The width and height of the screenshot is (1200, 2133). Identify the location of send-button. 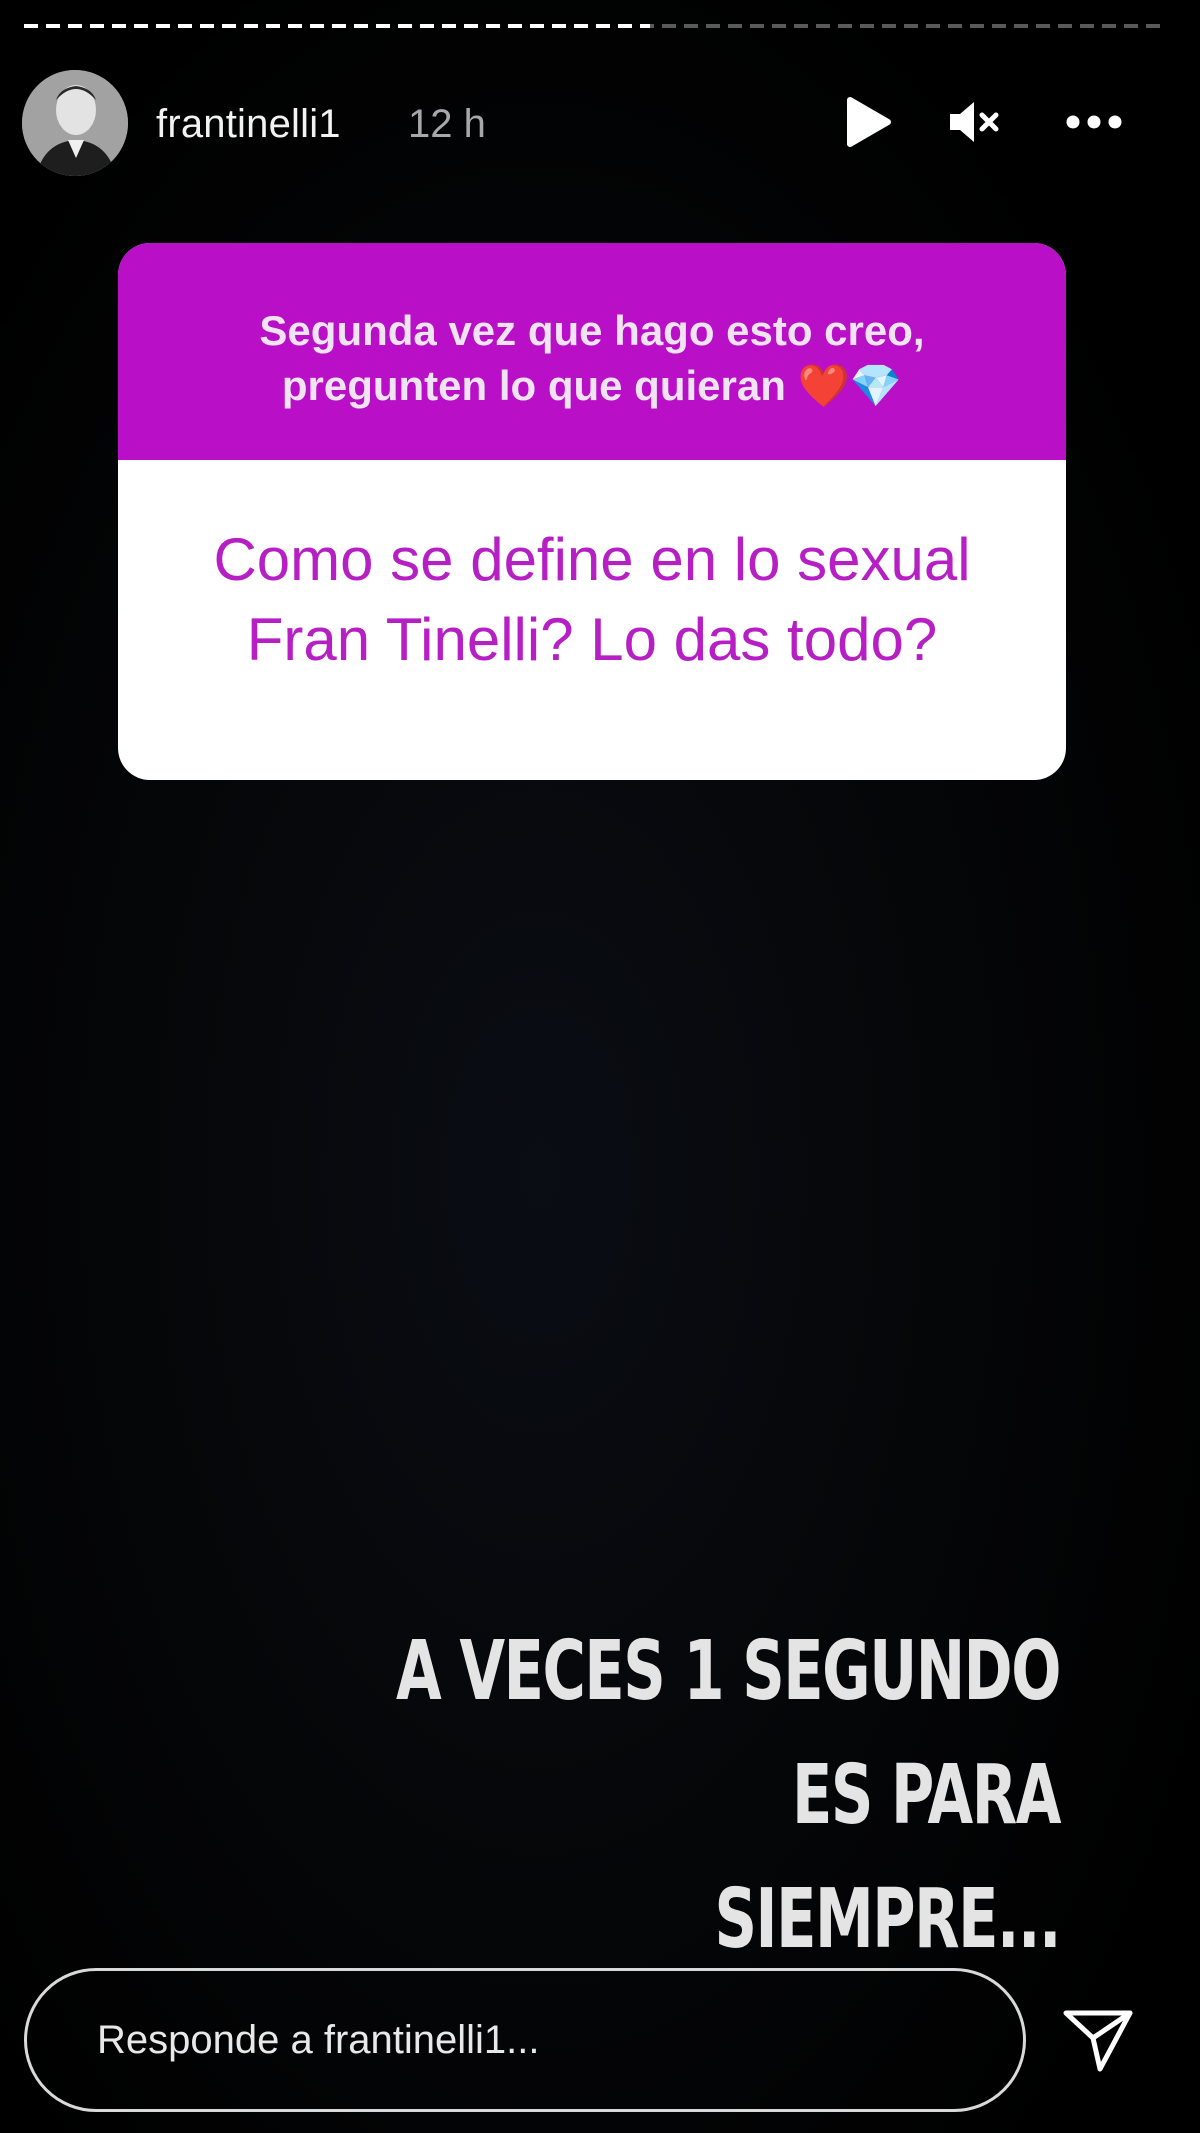
(1098, 2040).